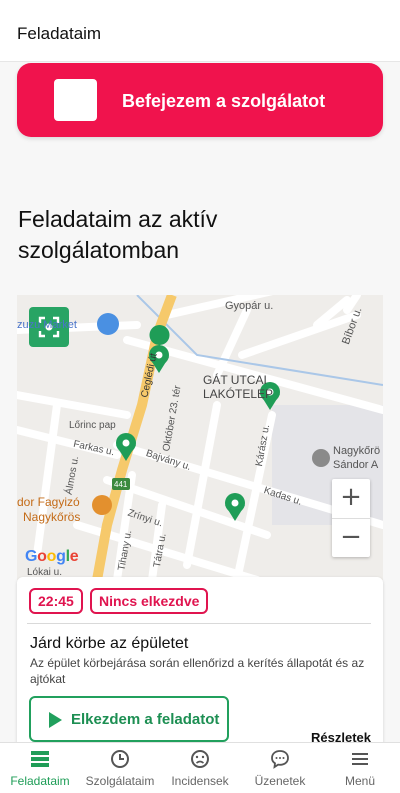 The width and height of the screenshot is (400, 793). What do you see at coordinates (357, 451) in the screenshot?
I see `map-label-nagykoros1: Nagykőrö` at bounding box center [357, 451].